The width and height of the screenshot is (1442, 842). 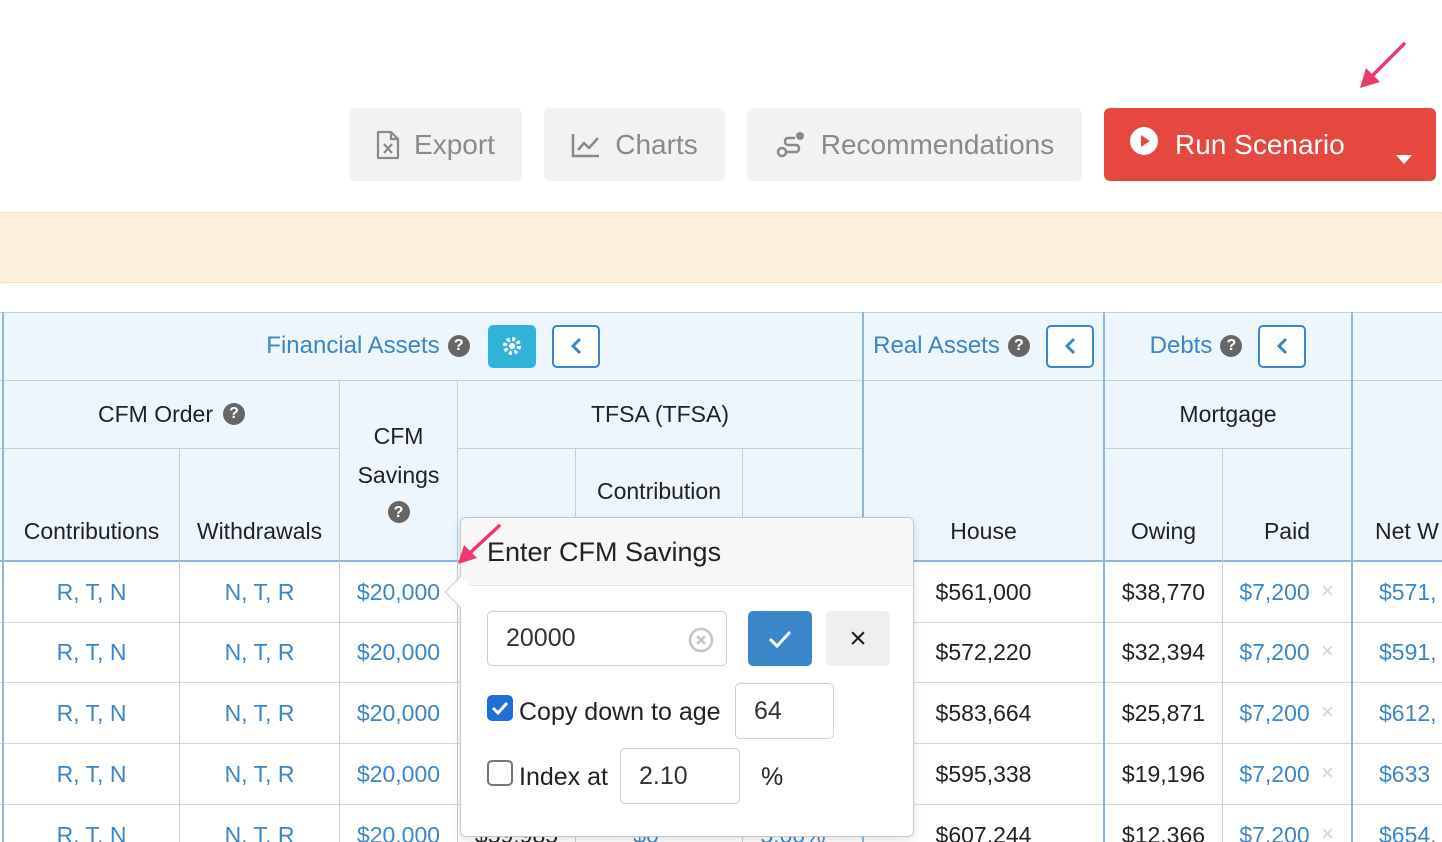 I want to click on collapse-debts-button, so click(x=1282, y=346).